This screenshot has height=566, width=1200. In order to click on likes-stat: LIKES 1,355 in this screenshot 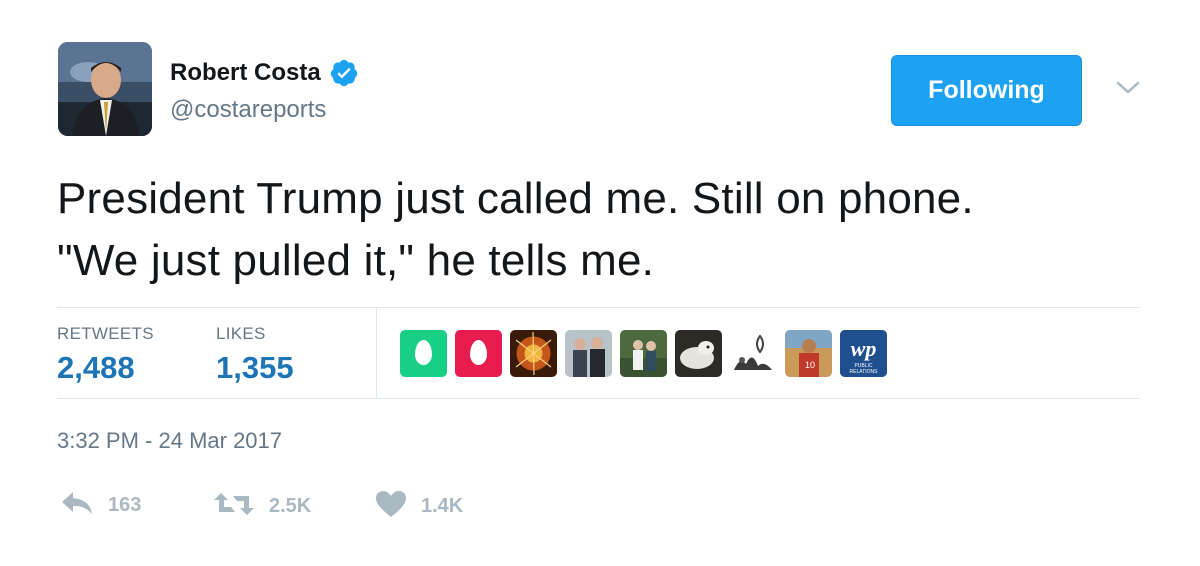, I will do `click(255, 355)`.